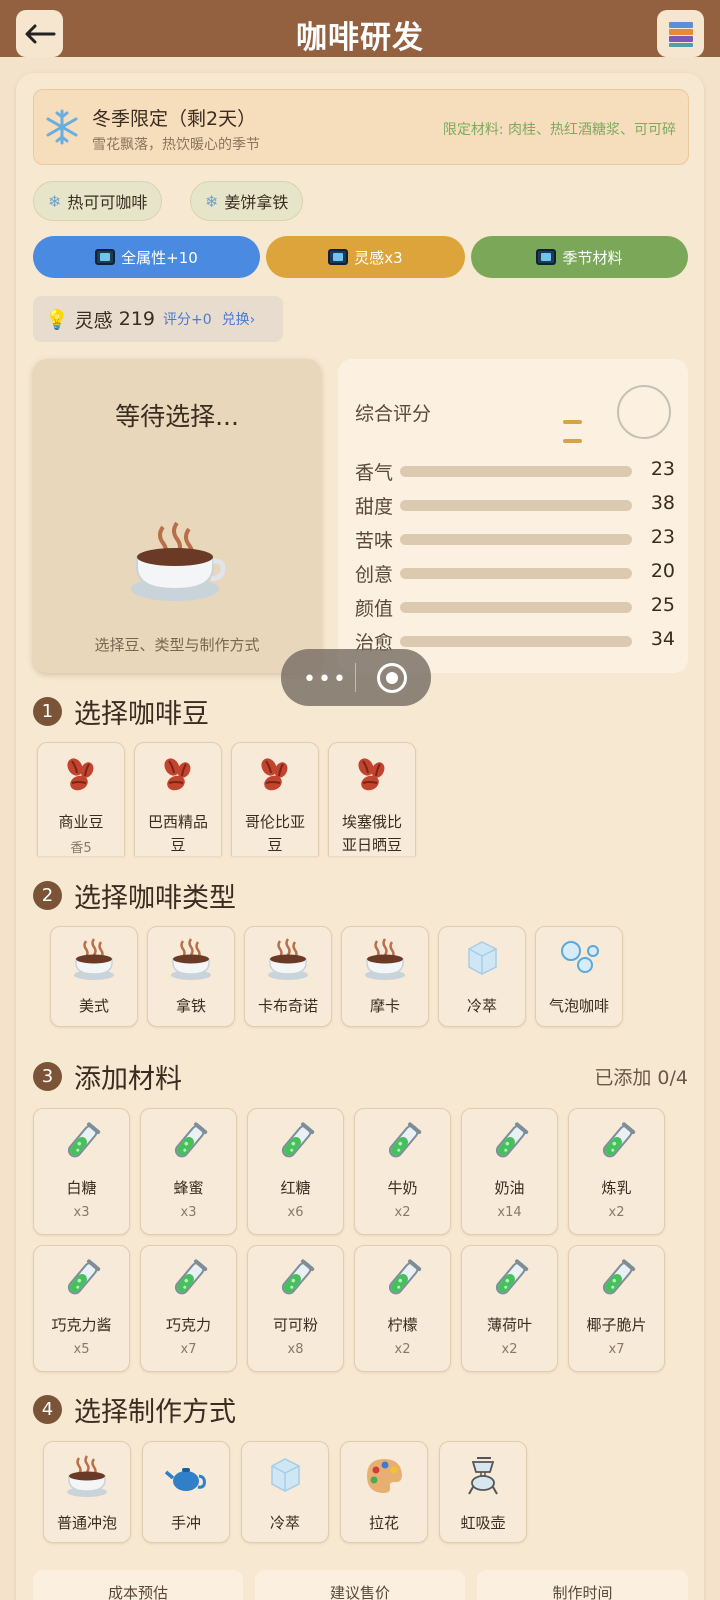 This screenshot has width=720, height=1600. Describe the element at coordinates (284, 1523) in the screenshot. I see `method-label: 冷萃` at that location.